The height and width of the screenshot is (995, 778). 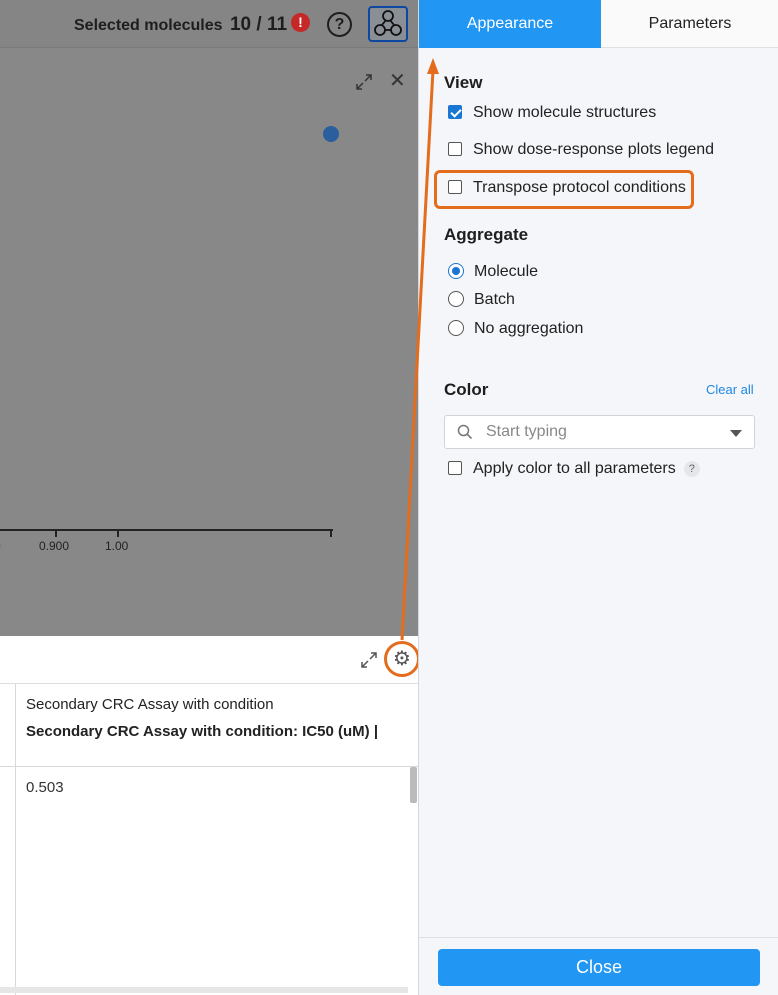 What do you see at coordinates (117, 546) in the screenshot?
I see `x-tick-label: 1.00` at bounding box center [117, 546].